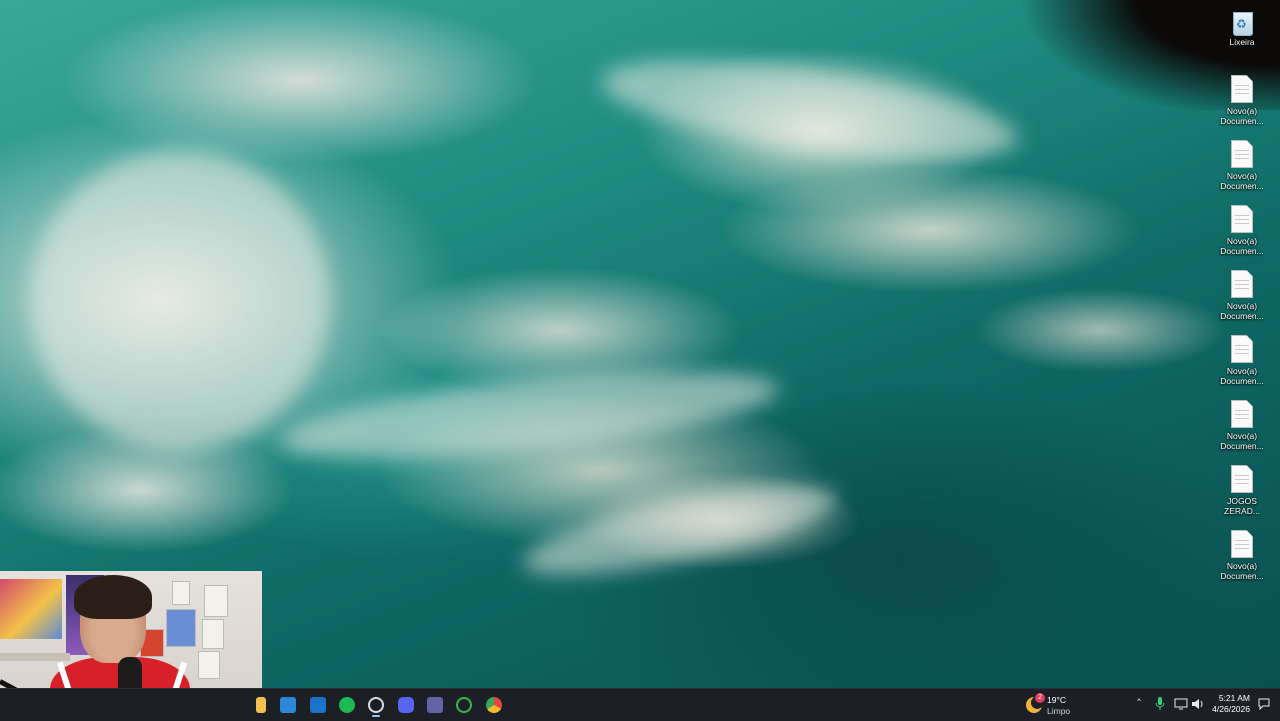 This screenshot has height=721, width=1280. I want to click on spotify-icon, so click(347, 705).